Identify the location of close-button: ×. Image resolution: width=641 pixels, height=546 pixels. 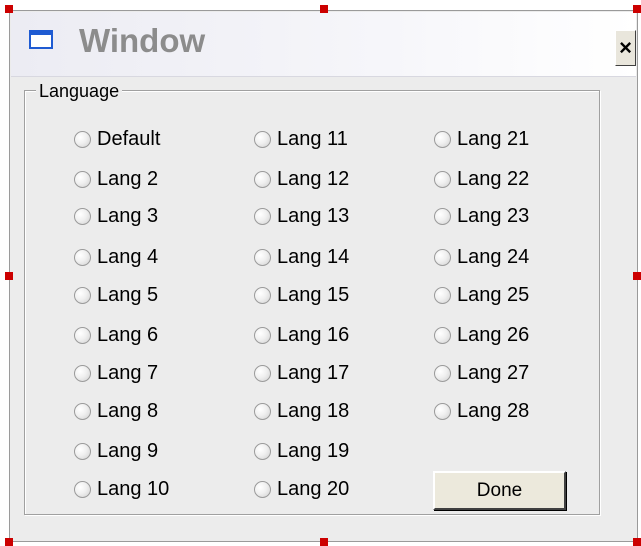
(625, 48).